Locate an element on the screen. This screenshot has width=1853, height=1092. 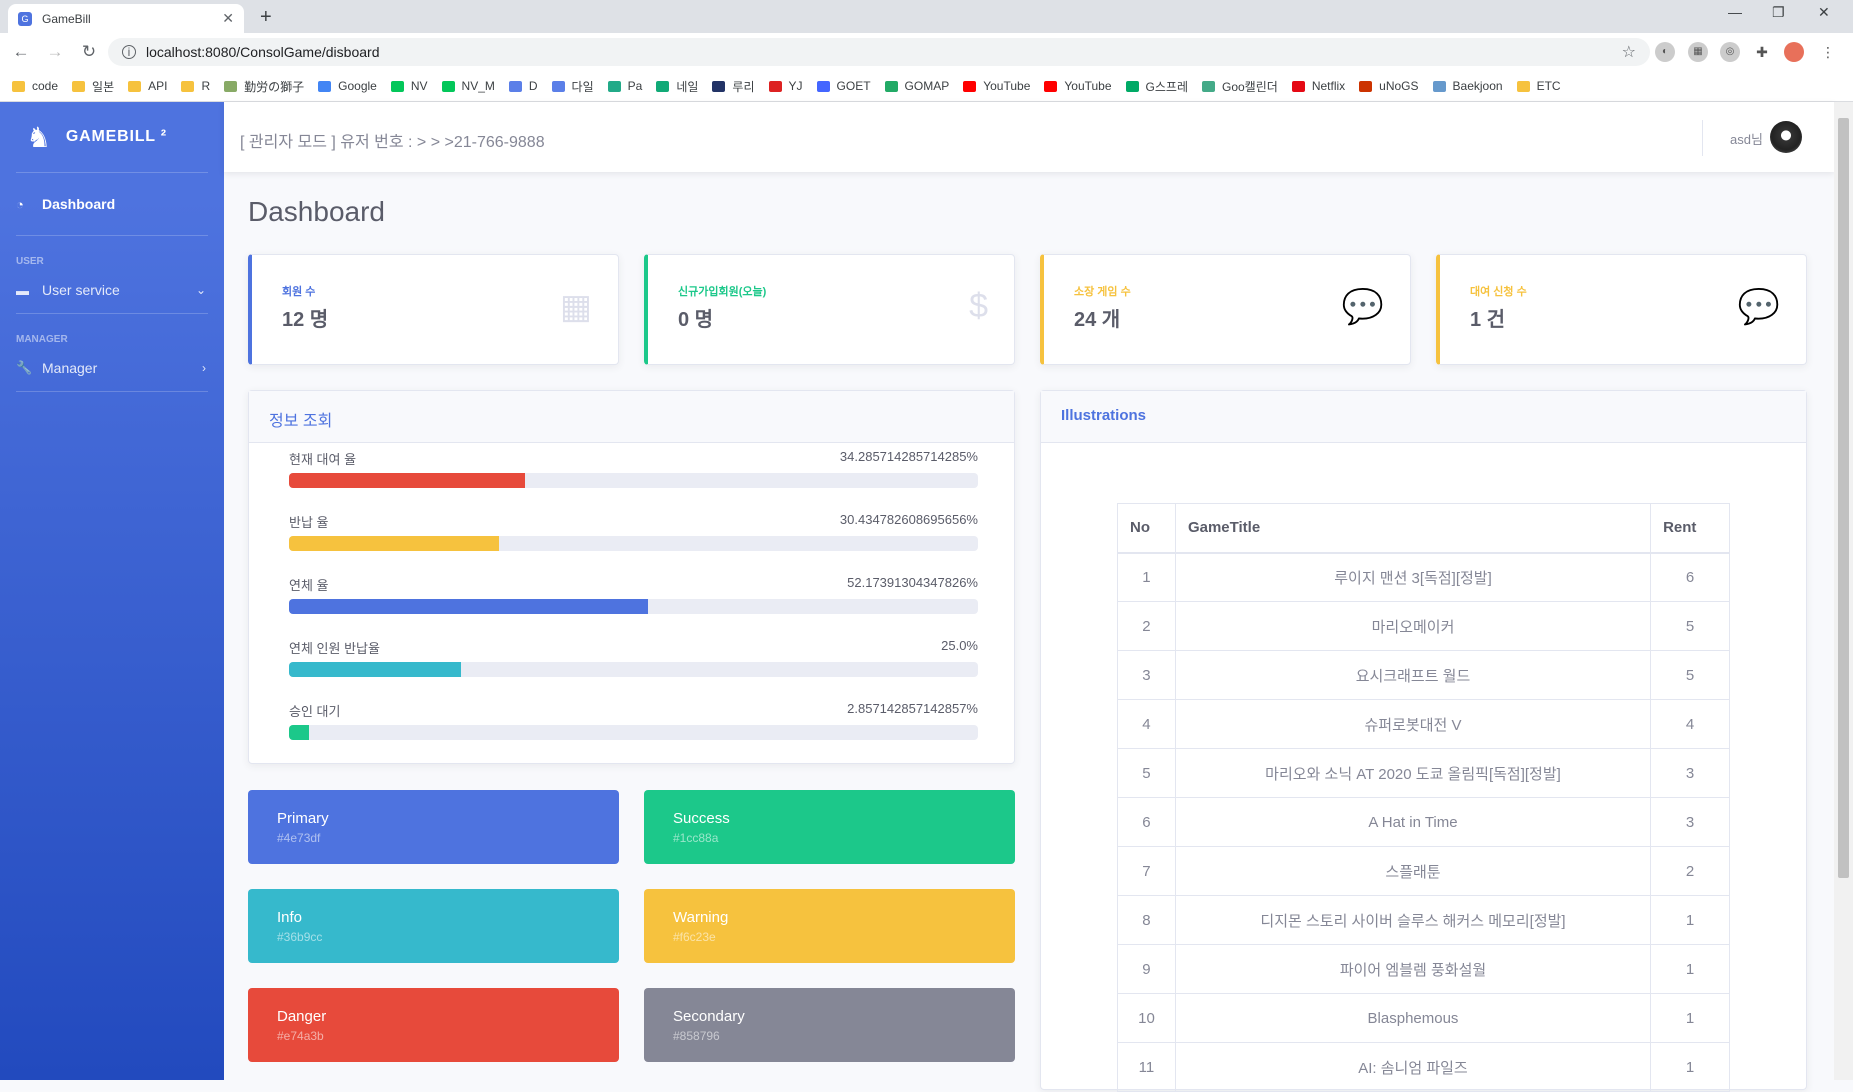
bookmark-label: NV_M is located at coordinates (478, 86).